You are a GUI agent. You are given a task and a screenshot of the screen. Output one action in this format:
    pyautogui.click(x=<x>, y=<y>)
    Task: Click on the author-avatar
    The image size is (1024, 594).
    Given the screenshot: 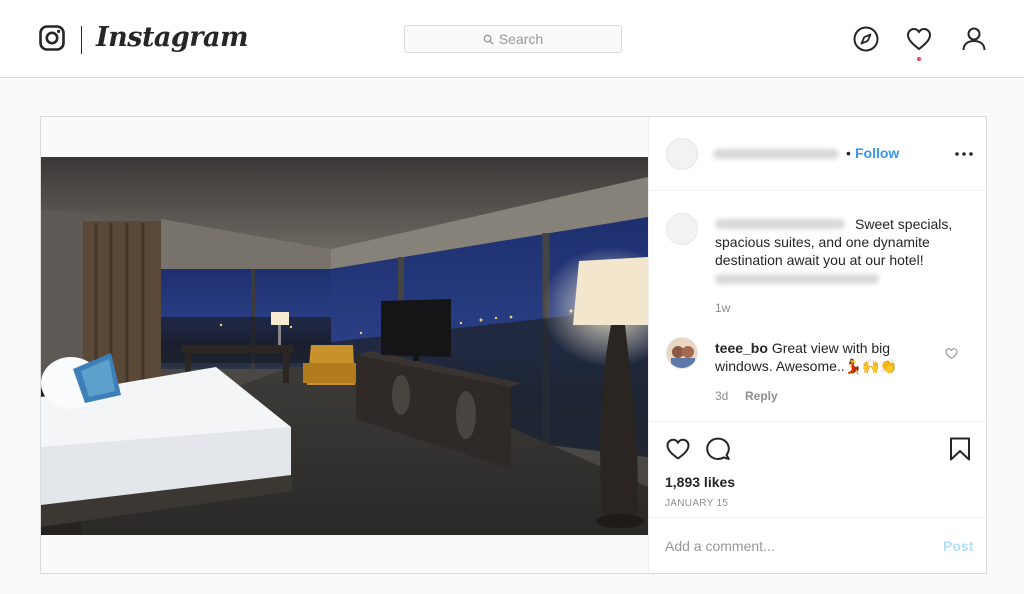 What is the action you would take?
    pyautogui.click(x=682, y=154)
    